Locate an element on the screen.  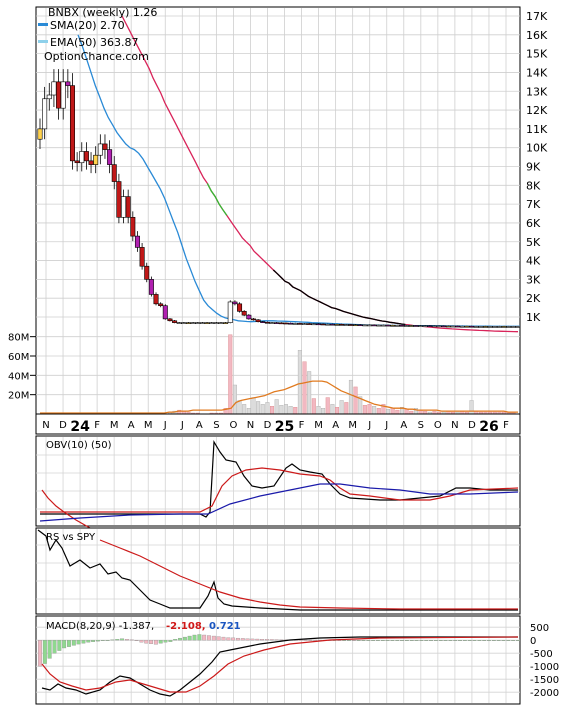
x-tick-label: F is located at coordinates (302, 425).